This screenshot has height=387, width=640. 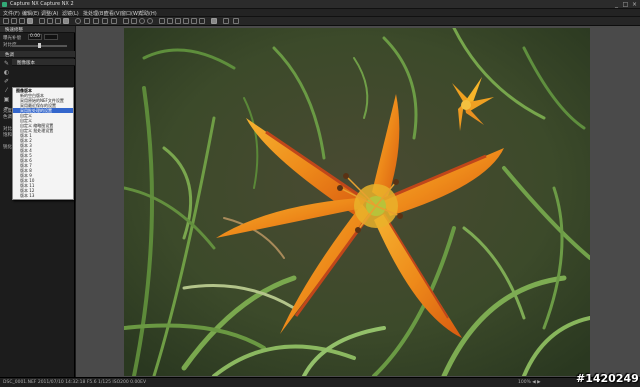 I want to click on menu-help: 帮助(H), so click(x=148, y=13).